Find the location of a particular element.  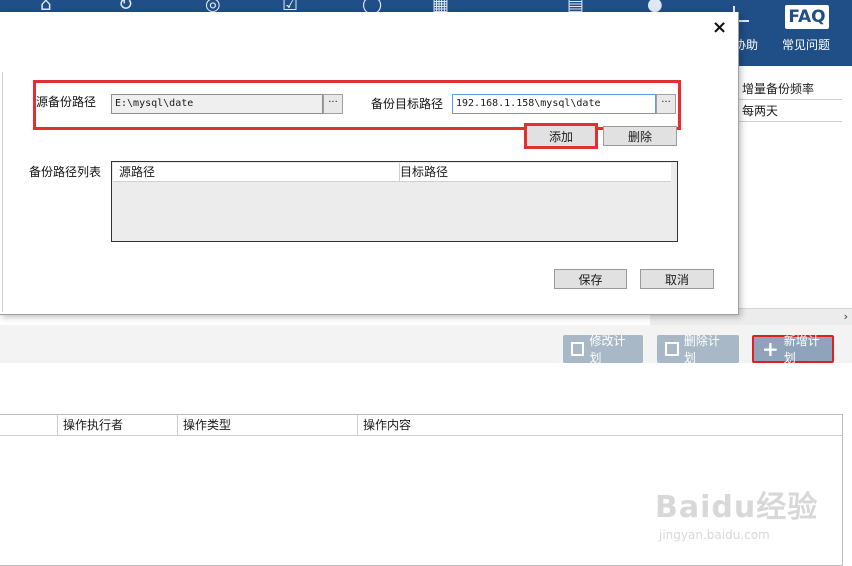

add-plan-button: + 新增计划 is located at coordinates (793, 349).